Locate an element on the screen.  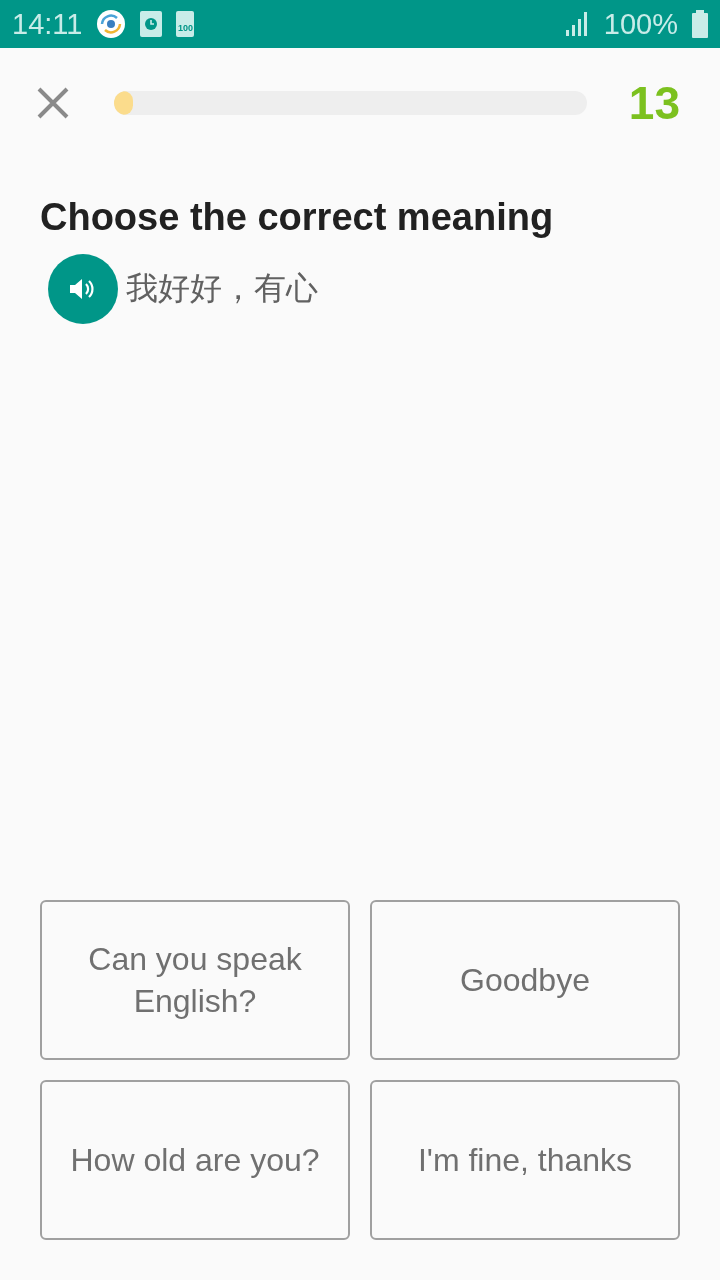
answer-option: How old are you? is located at coordinates (195, 1160).